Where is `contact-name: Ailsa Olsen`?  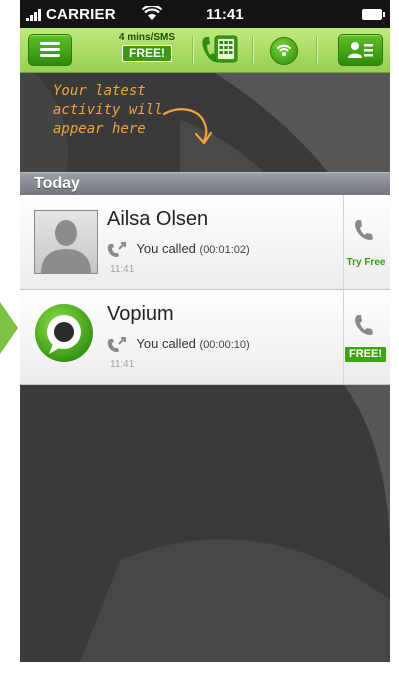 contact-name: Ailsa Olsen is located at coordinates (158, 219).